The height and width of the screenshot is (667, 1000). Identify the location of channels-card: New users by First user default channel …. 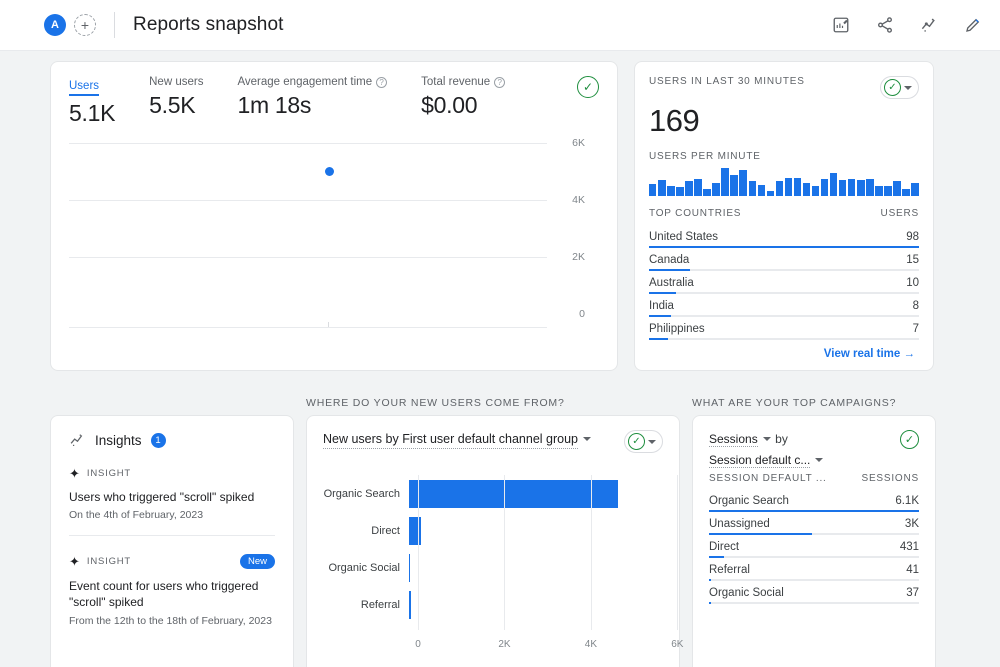
(494, 541).